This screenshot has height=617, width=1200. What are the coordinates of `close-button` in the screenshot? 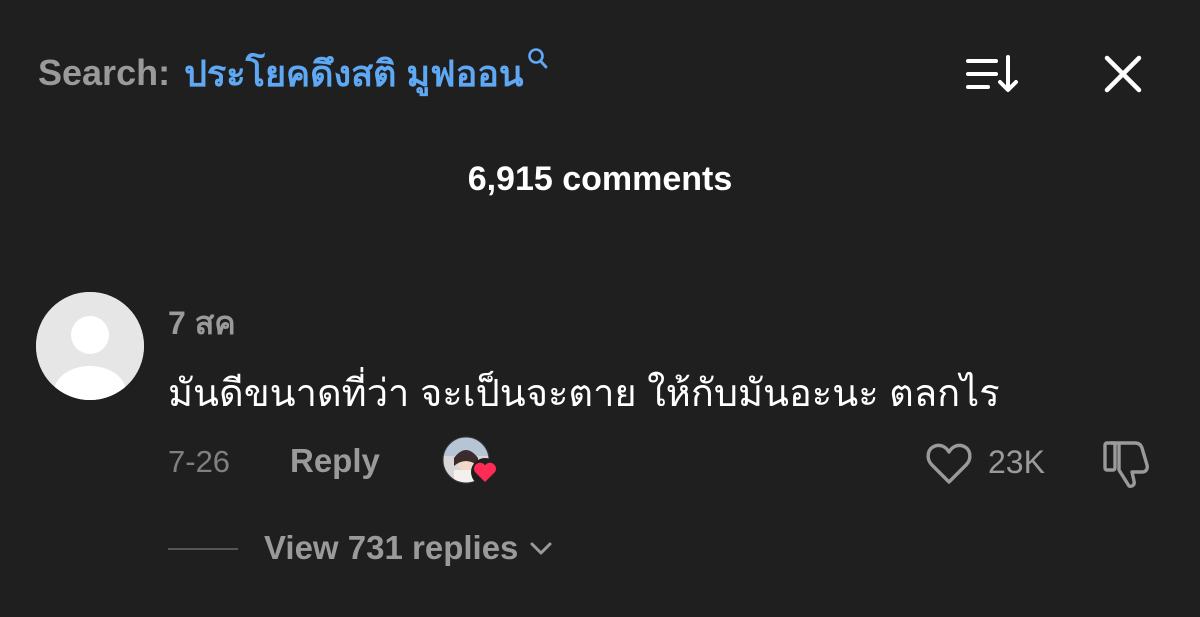 It's located at (1123, 74).